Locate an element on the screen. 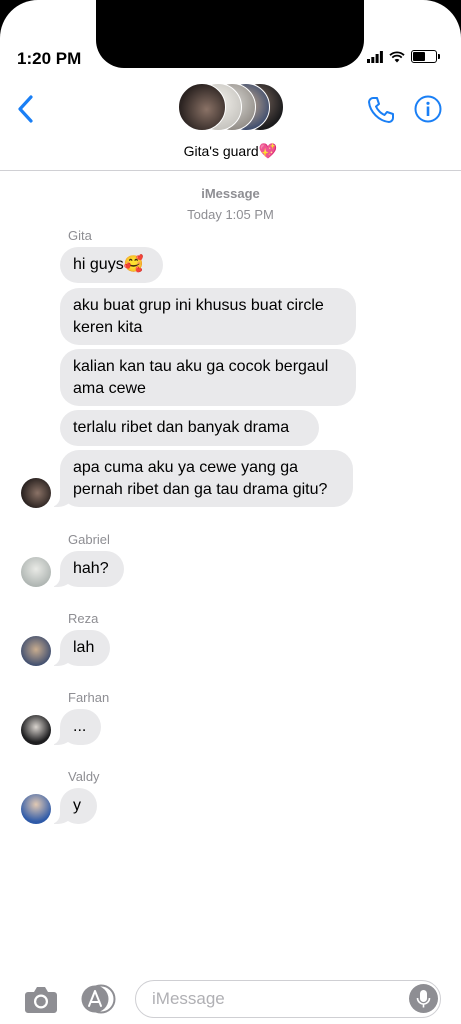 Image resolution: width=461 pixels, height=1024 pixels. microphone-button is located at coordinates (423, 998).